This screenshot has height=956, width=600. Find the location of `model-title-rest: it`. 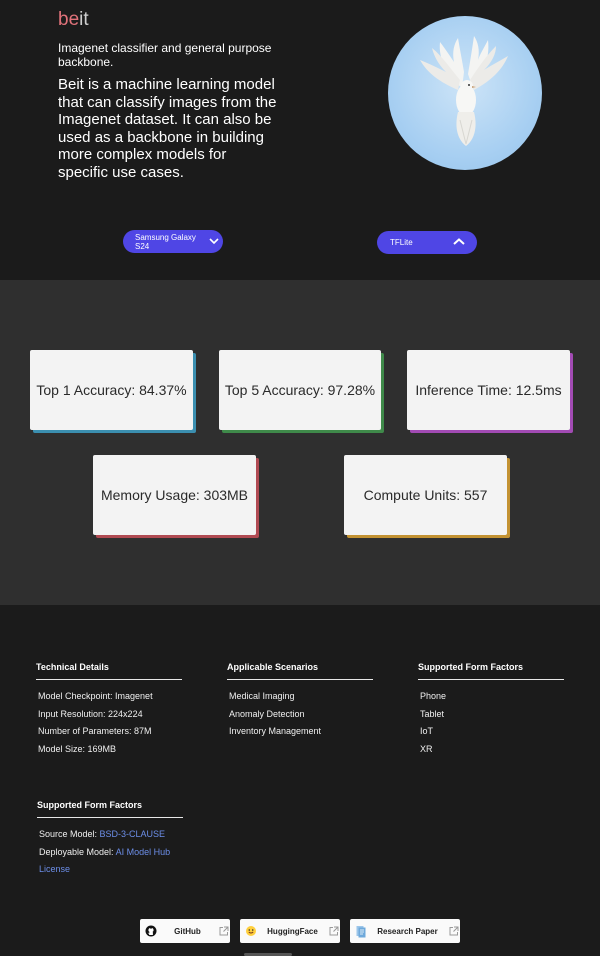

model-title-rest: it is located at coordinates (84, 19).